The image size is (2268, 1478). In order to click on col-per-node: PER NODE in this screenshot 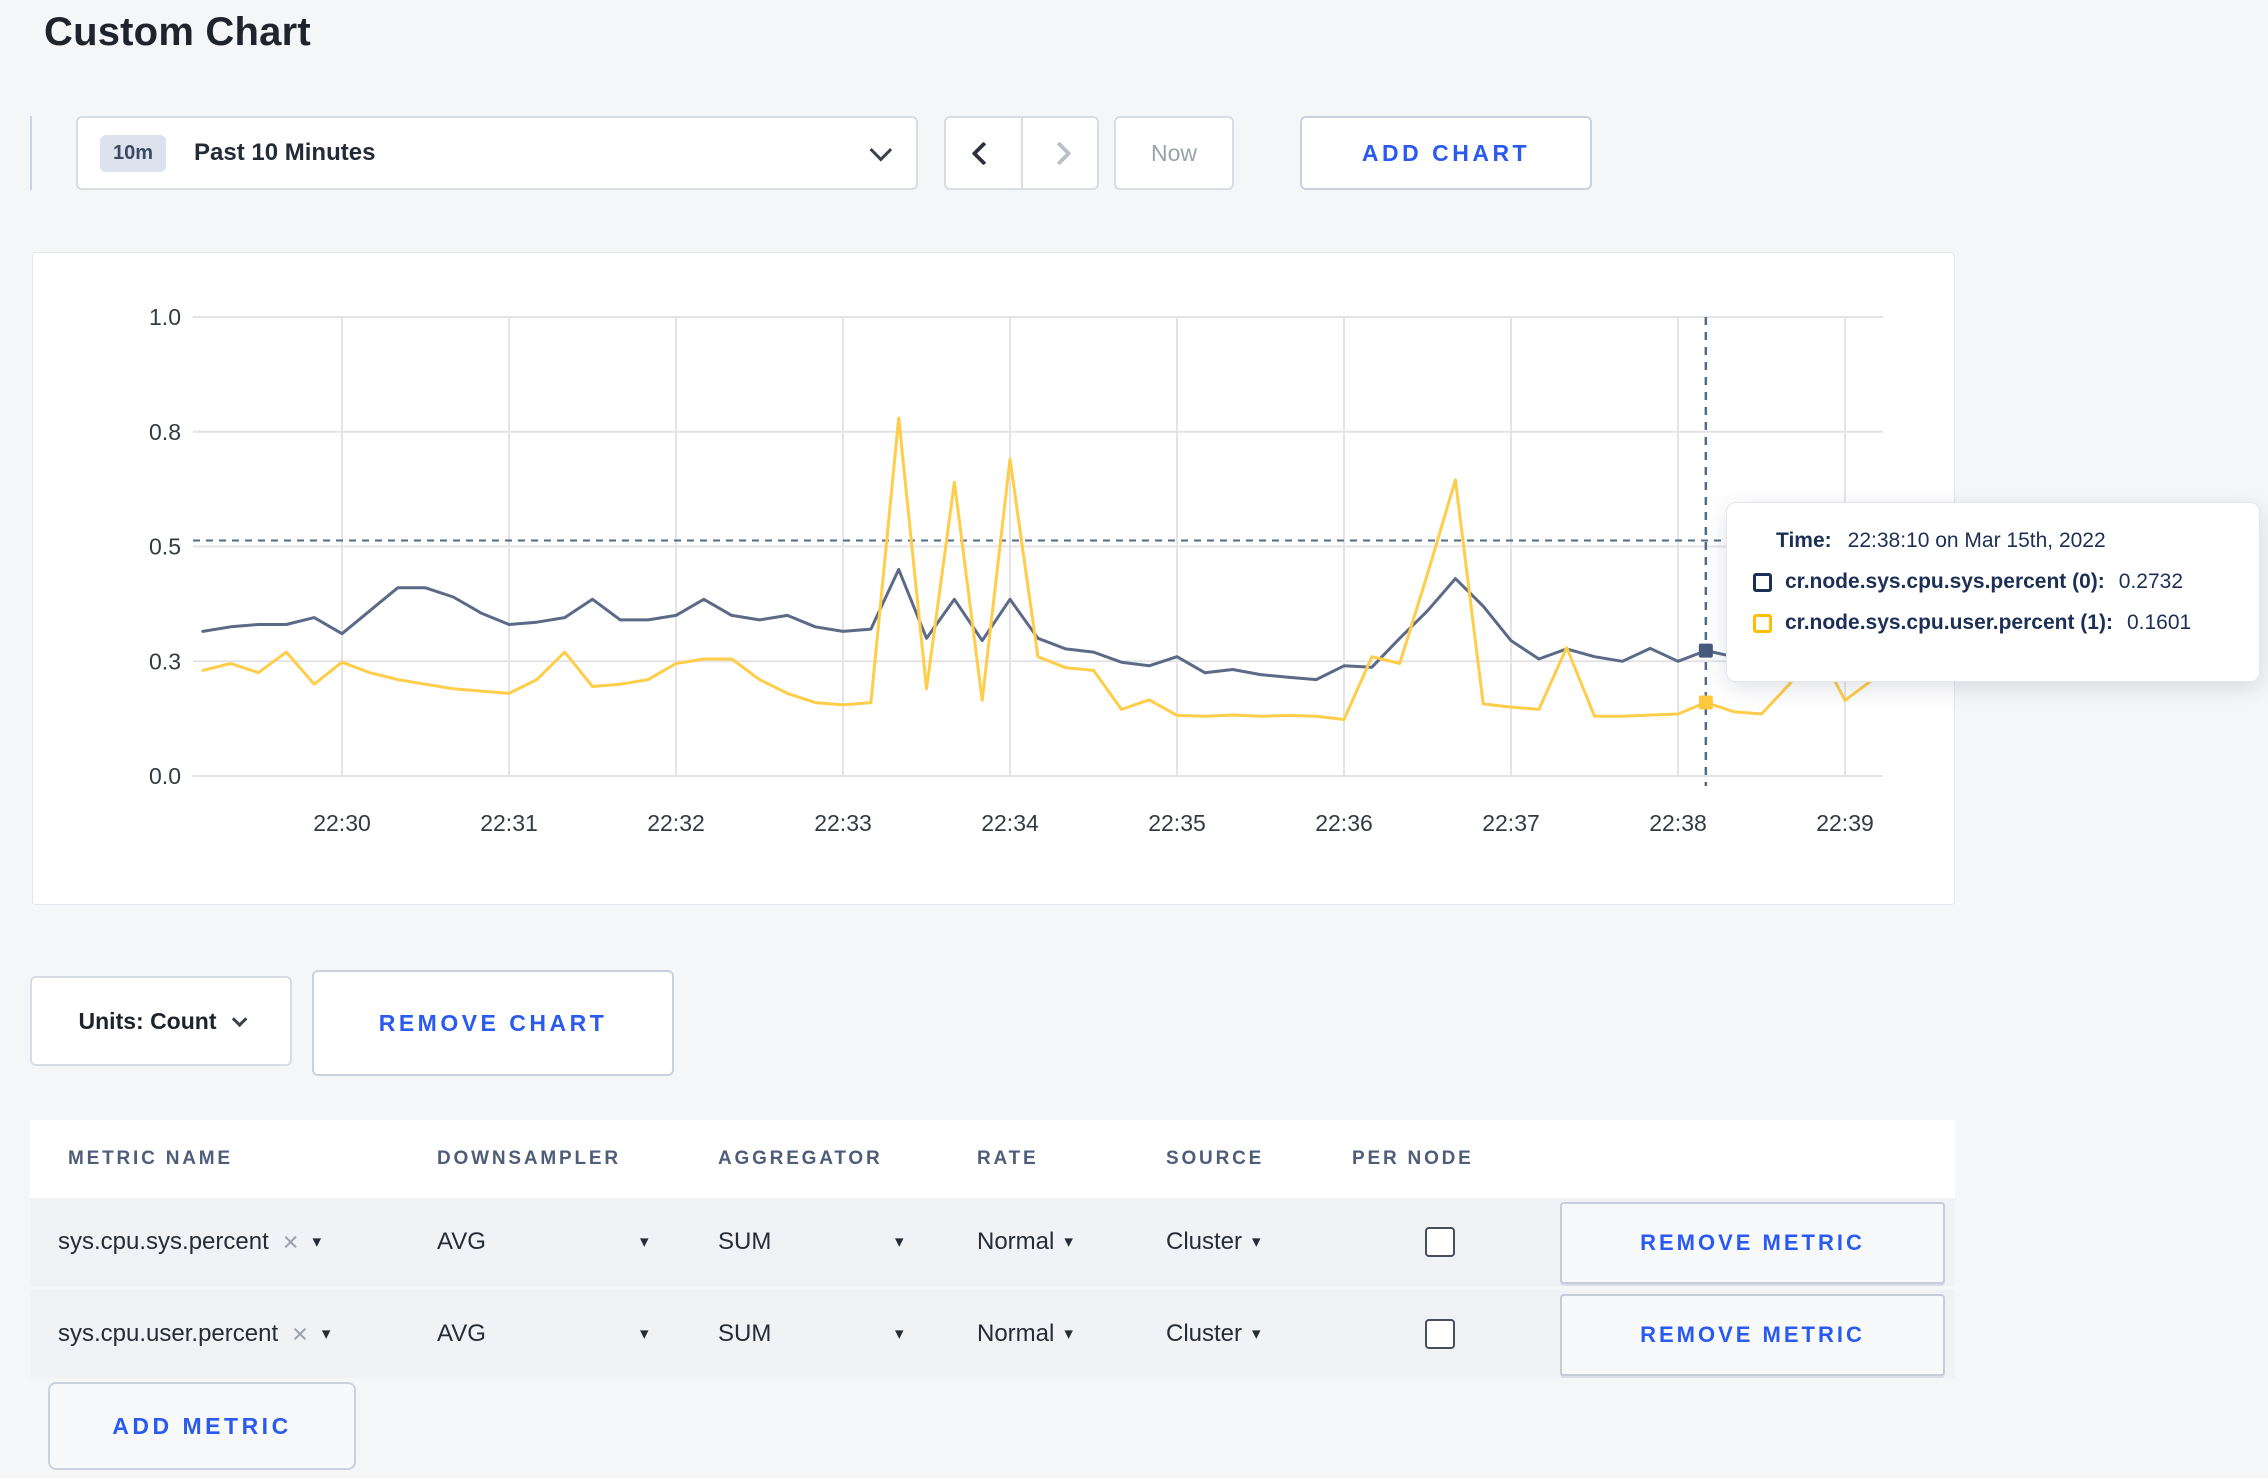, I will do `click(1413, 1158)`.